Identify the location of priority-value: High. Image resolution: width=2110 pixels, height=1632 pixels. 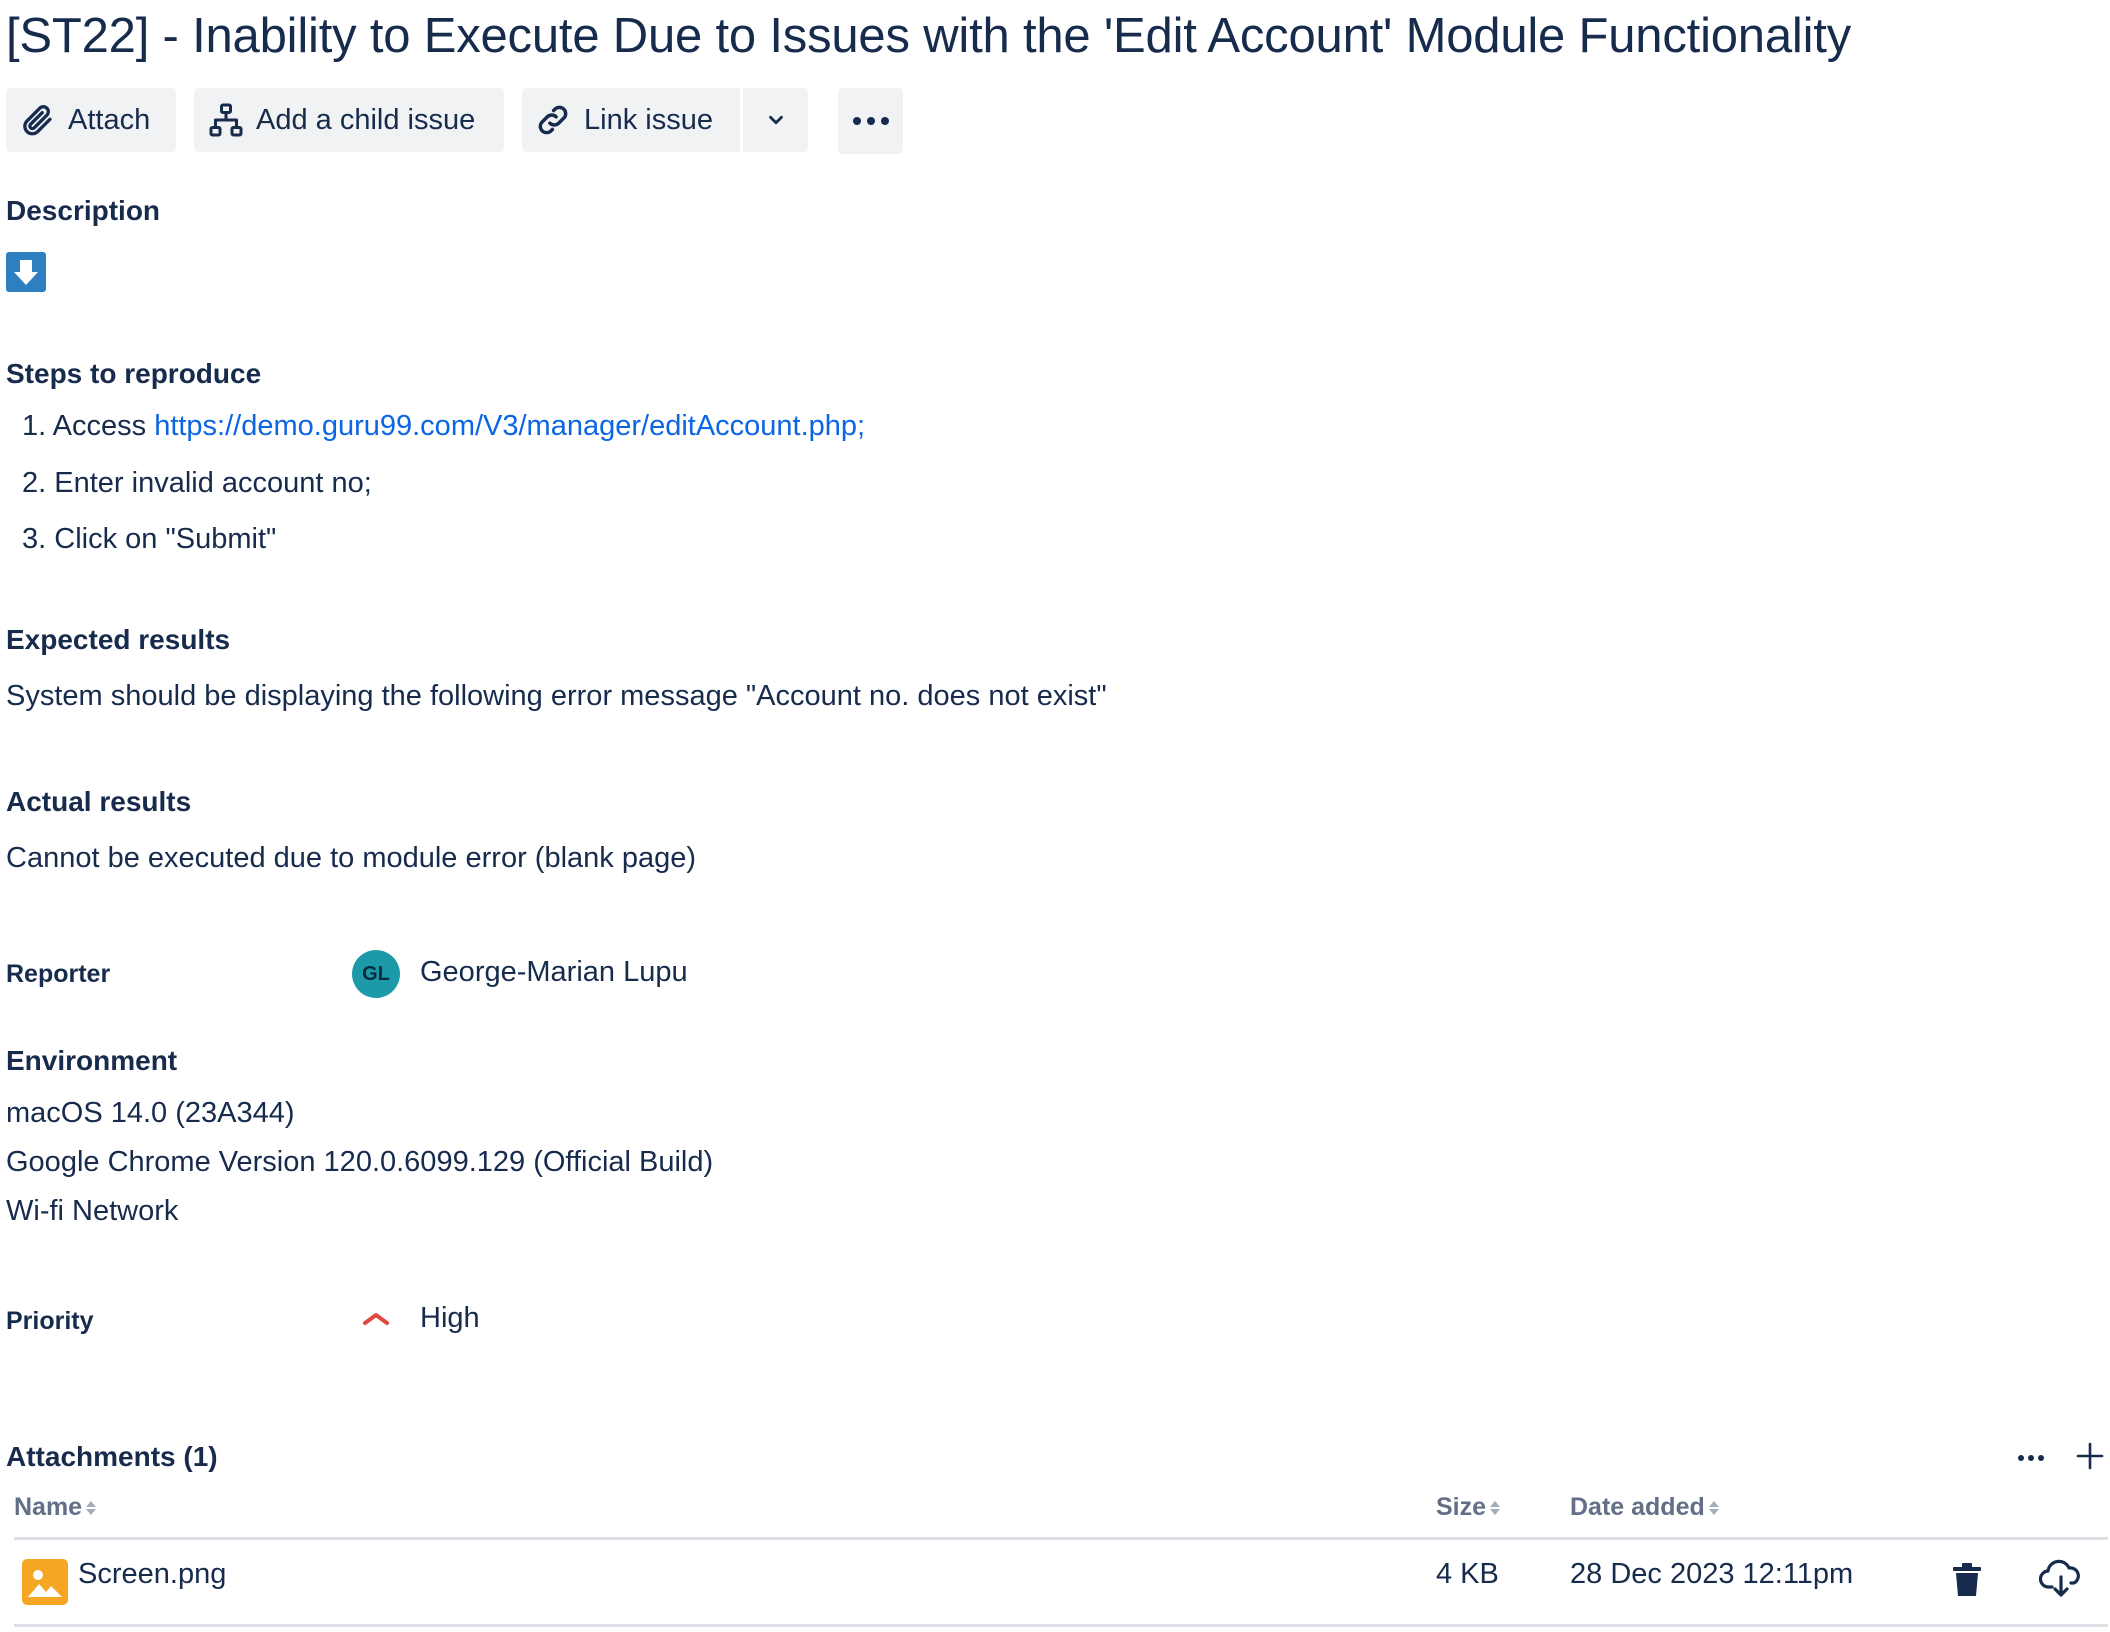
(450, 1318).